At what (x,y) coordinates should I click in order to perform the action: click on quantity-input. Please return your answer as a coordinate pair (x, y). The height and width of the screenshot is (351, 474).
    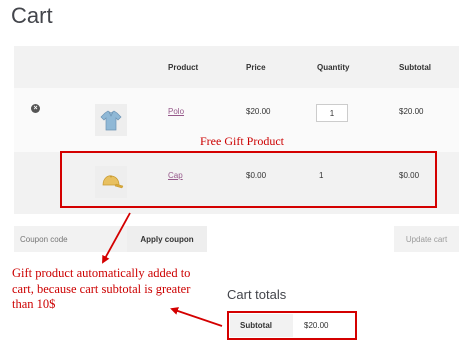
    Looking at the image, I should click on (332, 113).